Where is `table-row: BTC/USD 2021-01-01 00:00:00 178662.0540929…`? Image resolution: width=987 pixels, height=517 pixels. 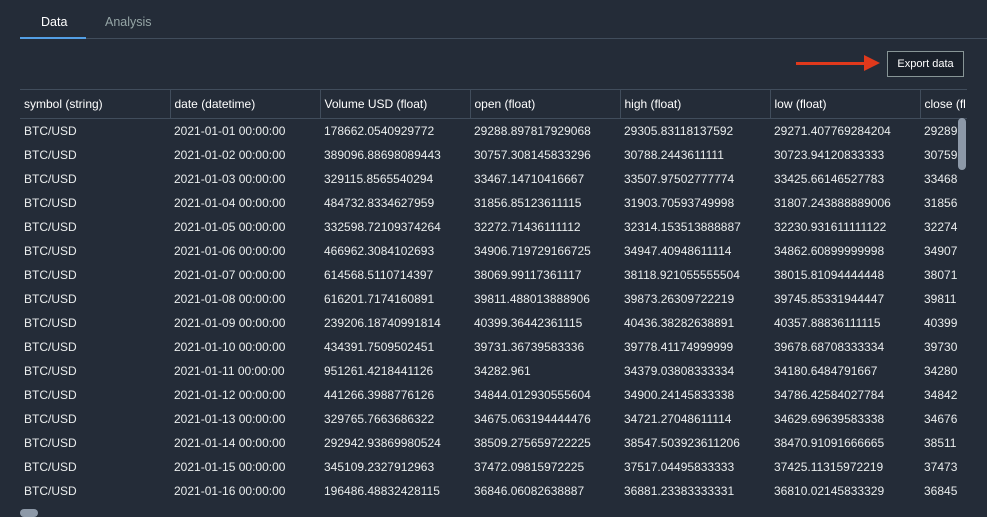 table-row: BTC/USD 2021-01-01 00:00:00 178662.0540929… is located at coordinates (493, 131).